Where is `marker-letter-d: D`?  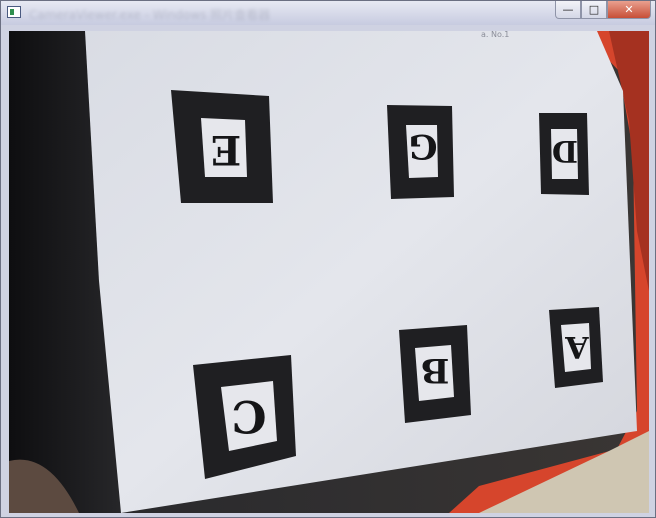
marker-letter-d: D is located at coordinates (565, 150).